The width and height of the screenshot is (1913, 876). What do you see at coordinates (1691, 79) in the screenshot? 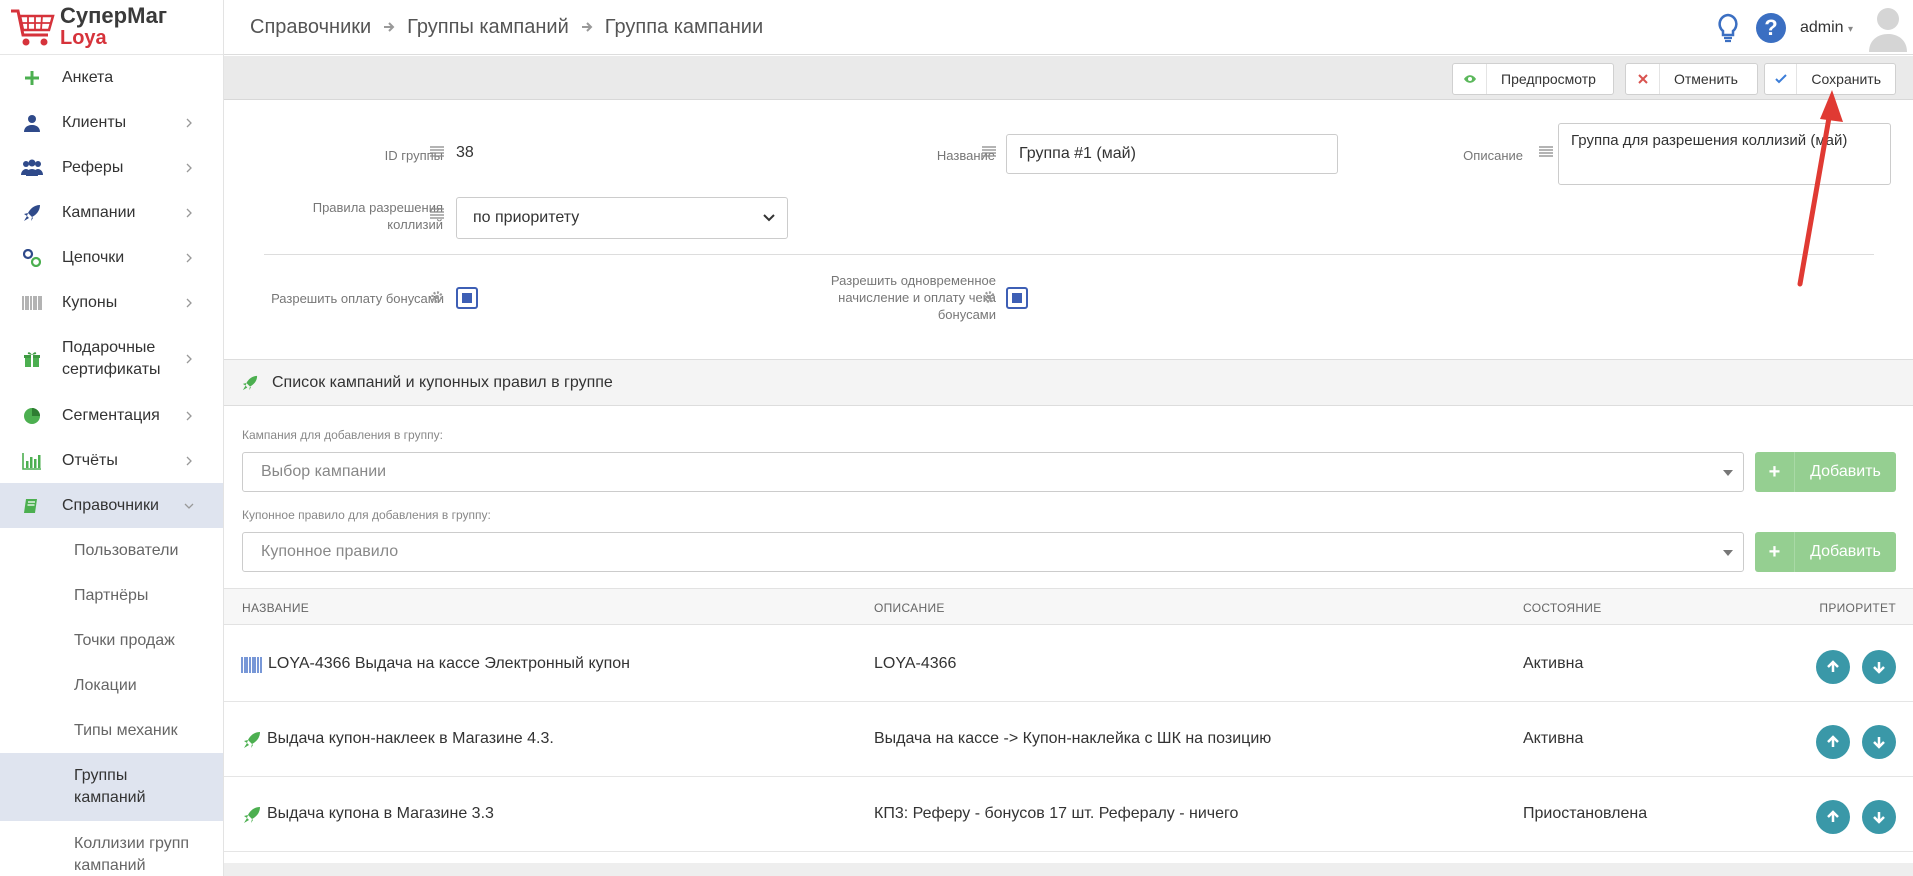
I see `cancel-button: Отменить` at bounding box center [1691, 79].